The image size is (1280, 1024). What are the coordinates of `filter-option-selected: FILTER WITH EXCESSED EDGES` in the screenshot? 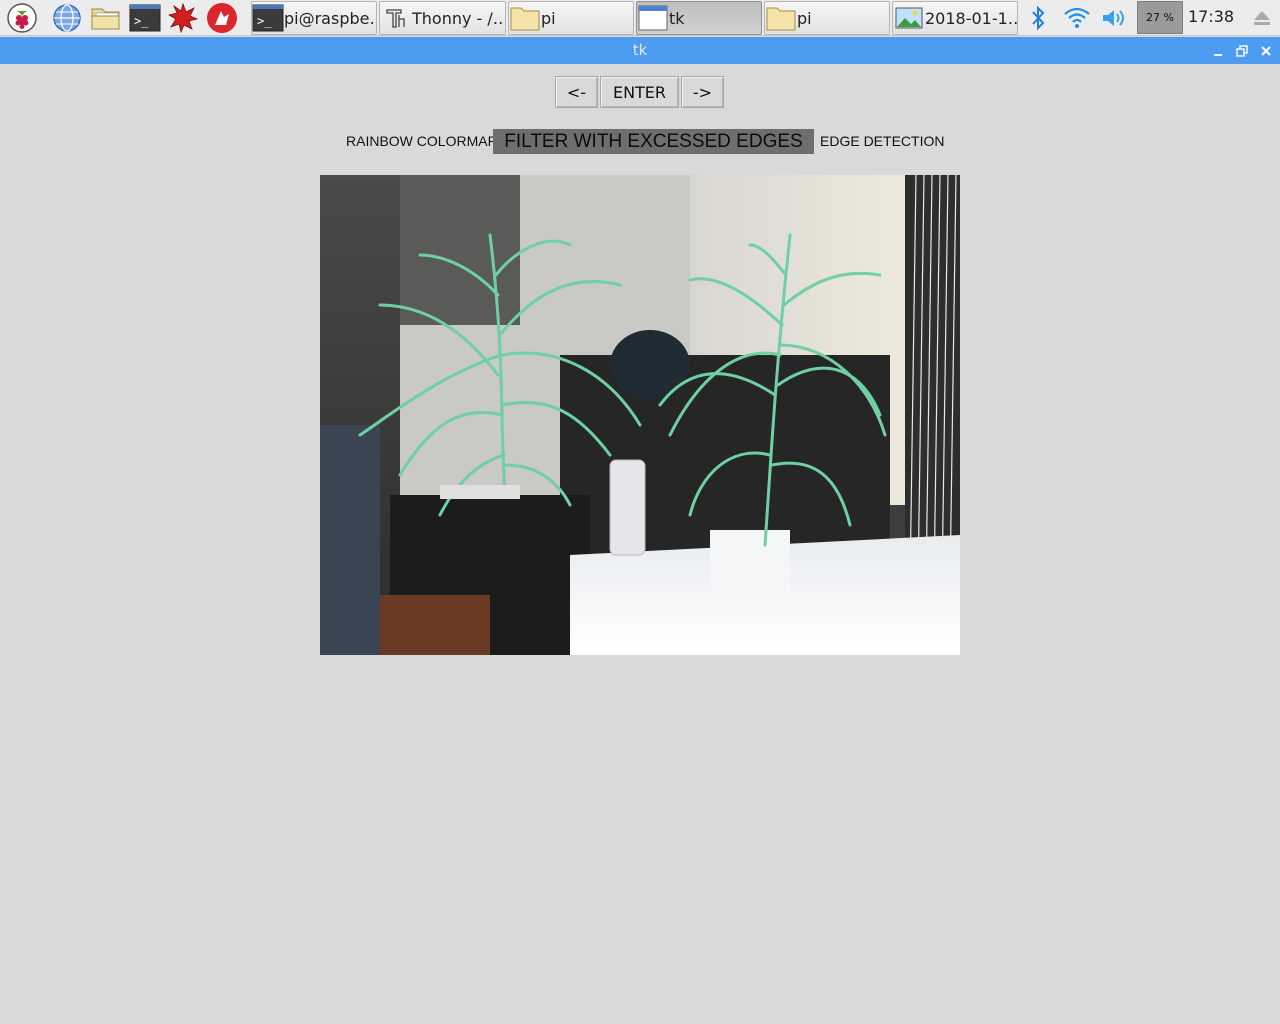 It's located at (653, 141).